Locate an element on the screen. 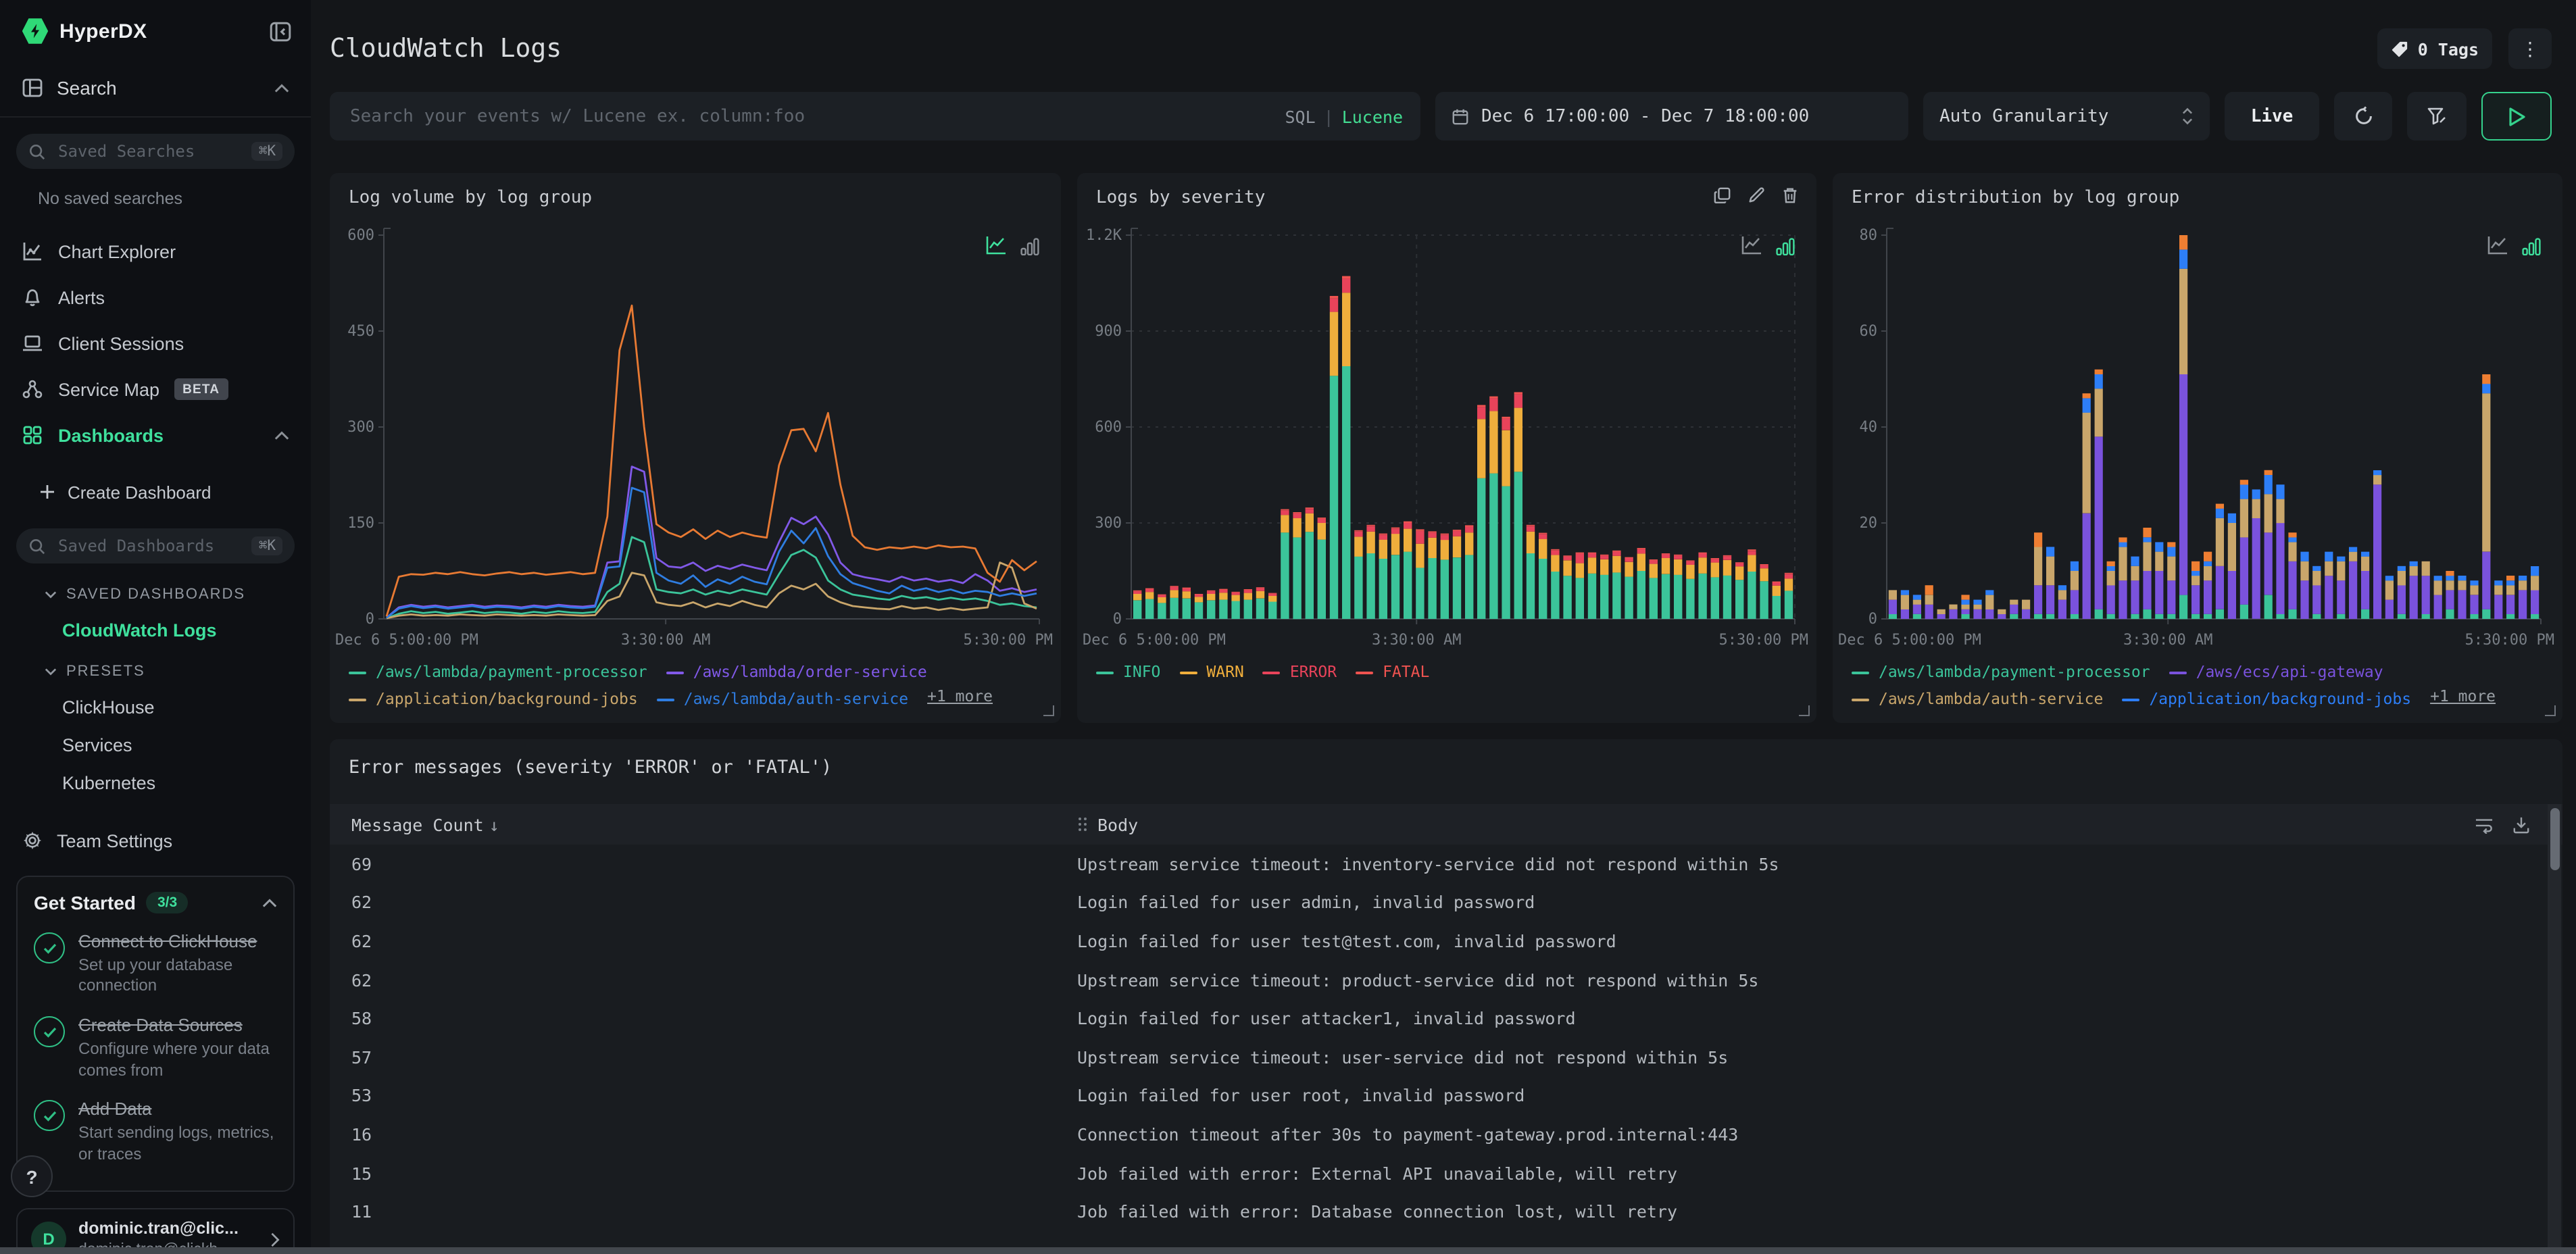  saved-searches-search: ⌘K is located at coordinates (155, 151).